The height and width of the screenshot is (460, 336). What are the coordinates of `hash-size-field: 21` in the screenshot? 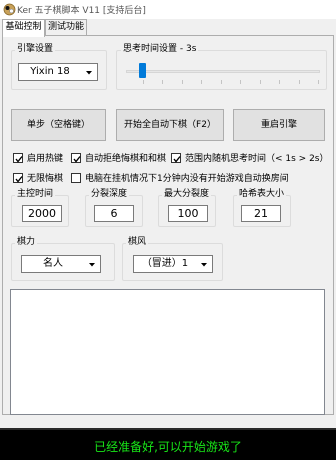 It's located at (261, 213).